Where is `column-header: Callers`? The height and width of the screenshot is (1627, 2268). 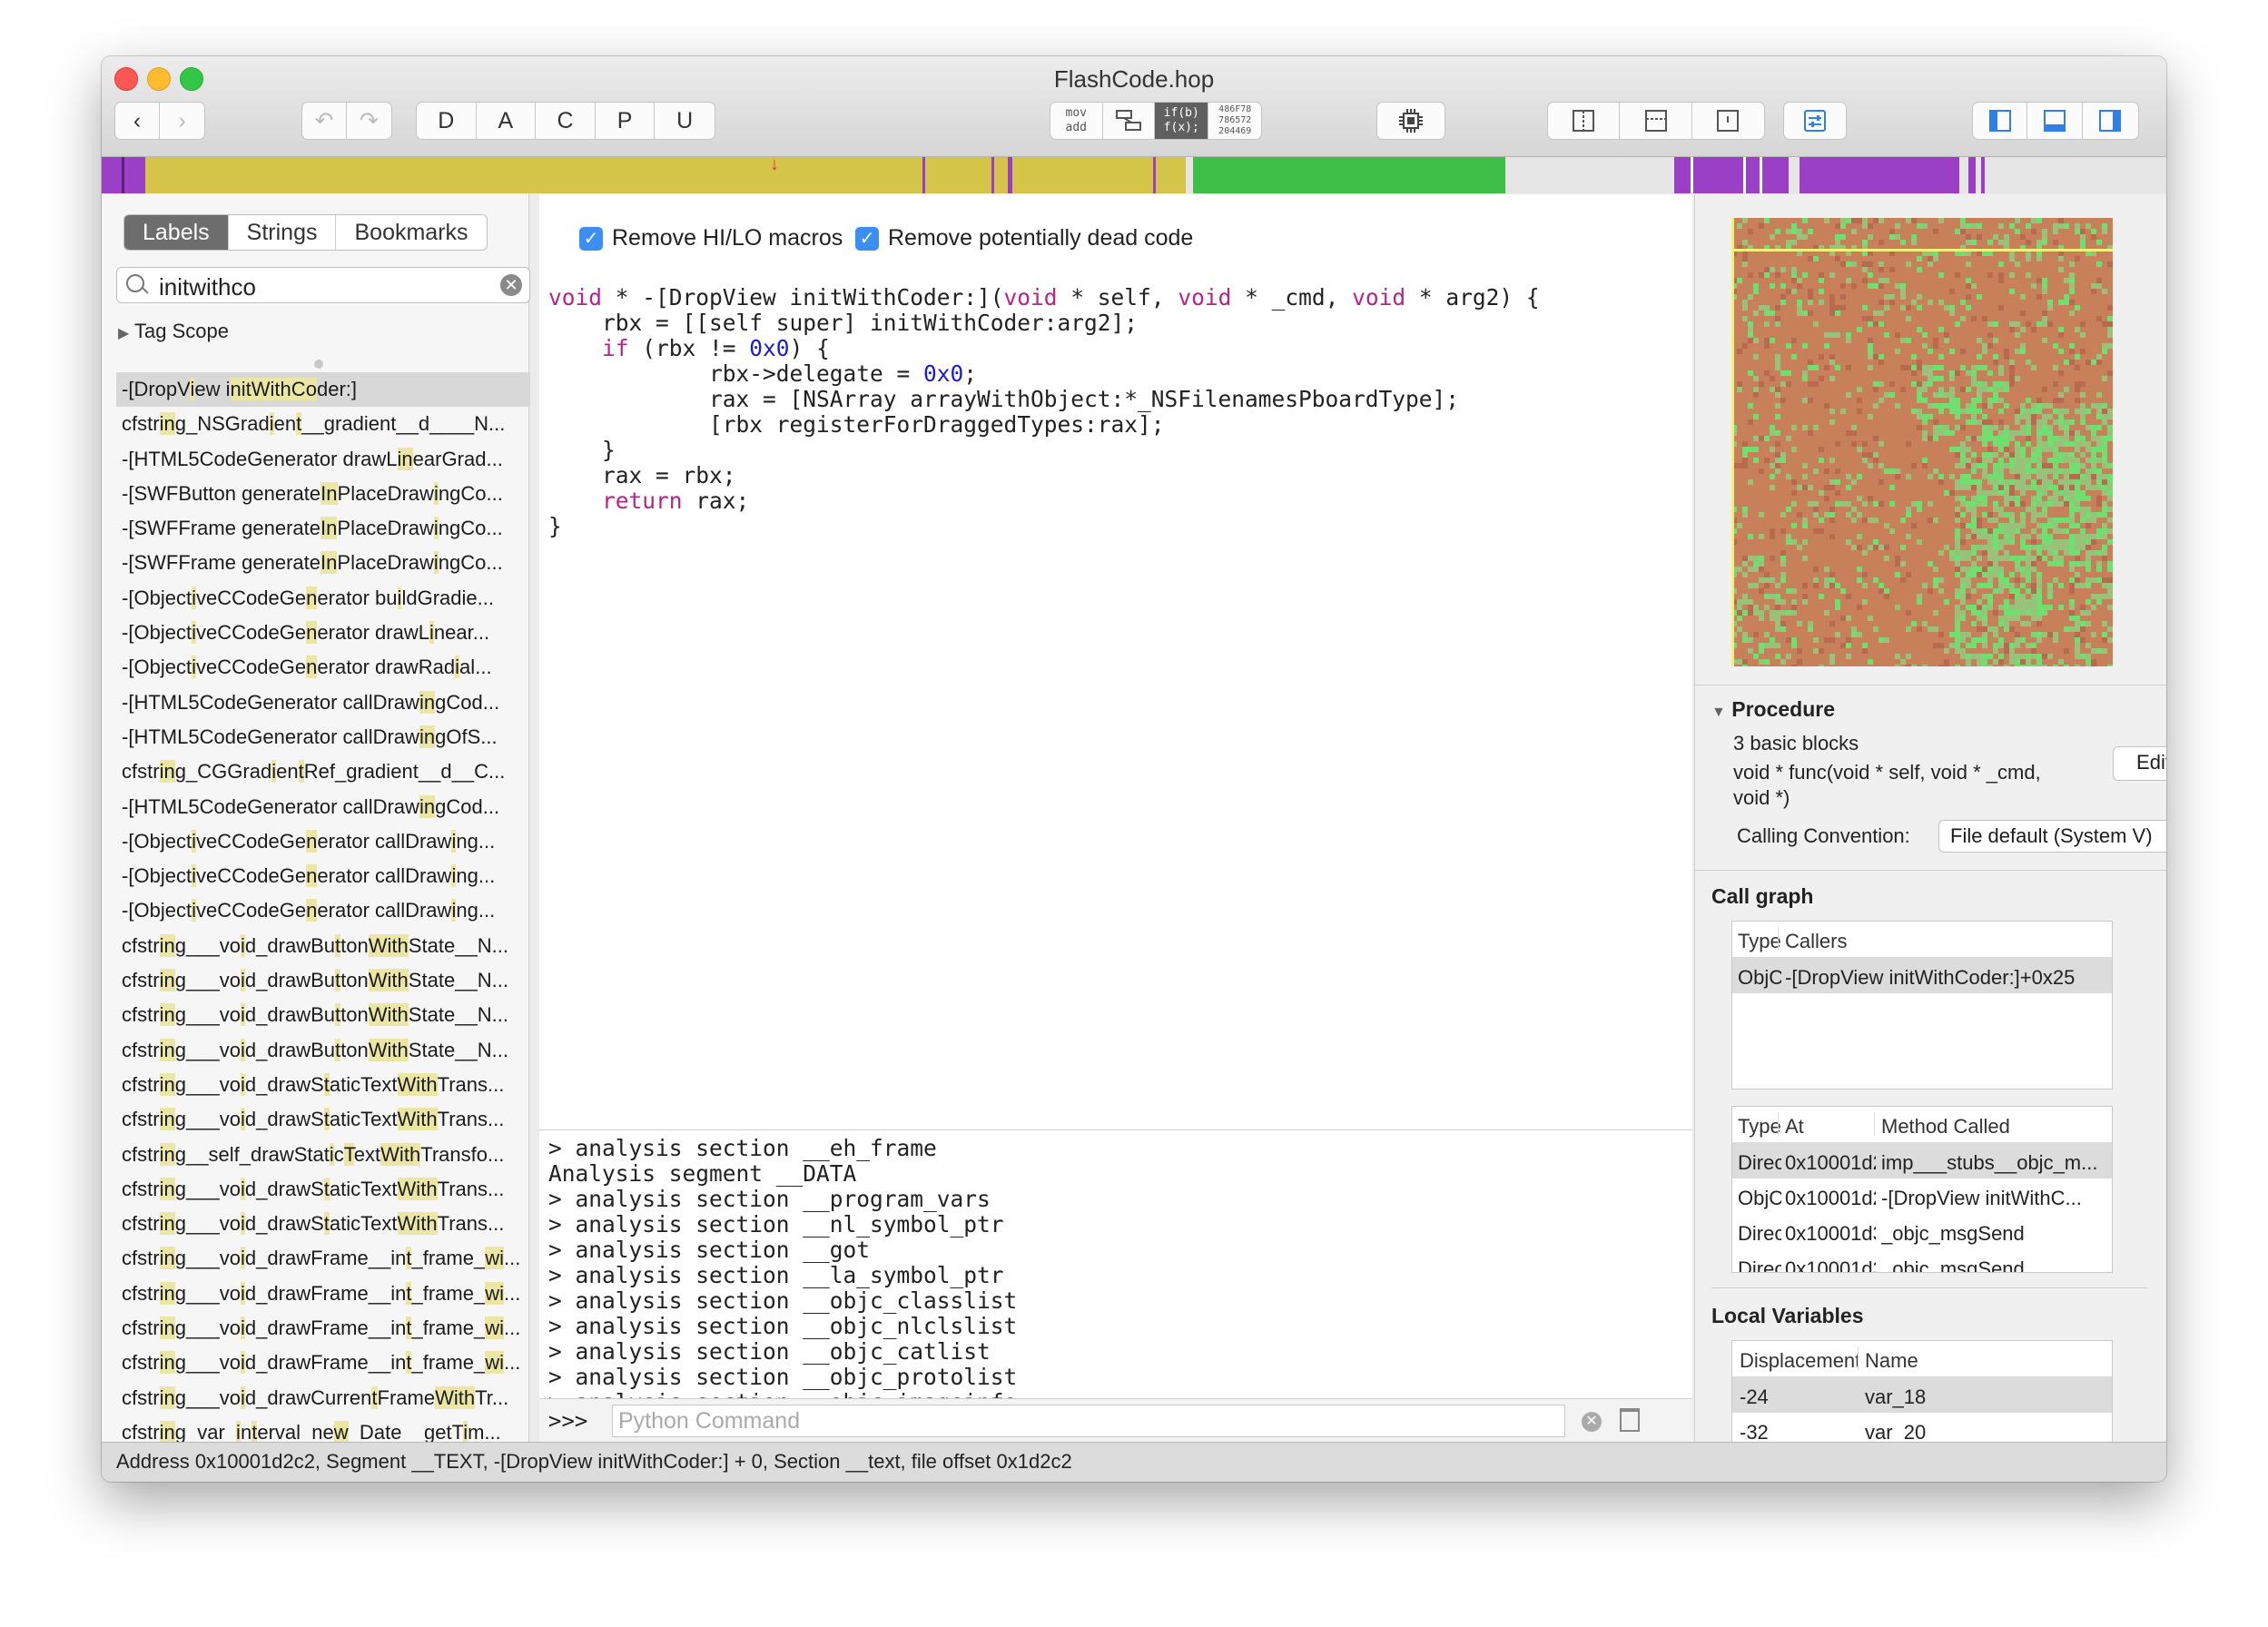
column-header: Callers is located at coordinates (1944, 942).